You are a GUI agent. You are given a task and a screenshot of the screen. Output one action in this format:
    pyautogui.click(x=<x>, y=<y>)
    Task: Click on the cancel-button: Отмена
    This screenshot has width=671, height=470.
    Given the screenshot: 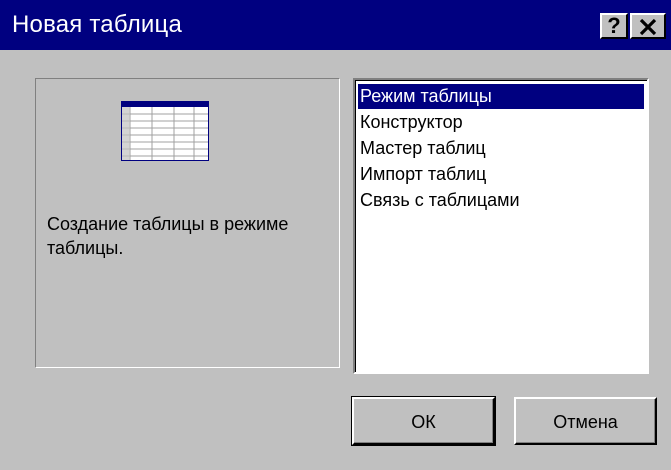 What is the action you would take?
    pyautogui.click(x=585, y=421)
    